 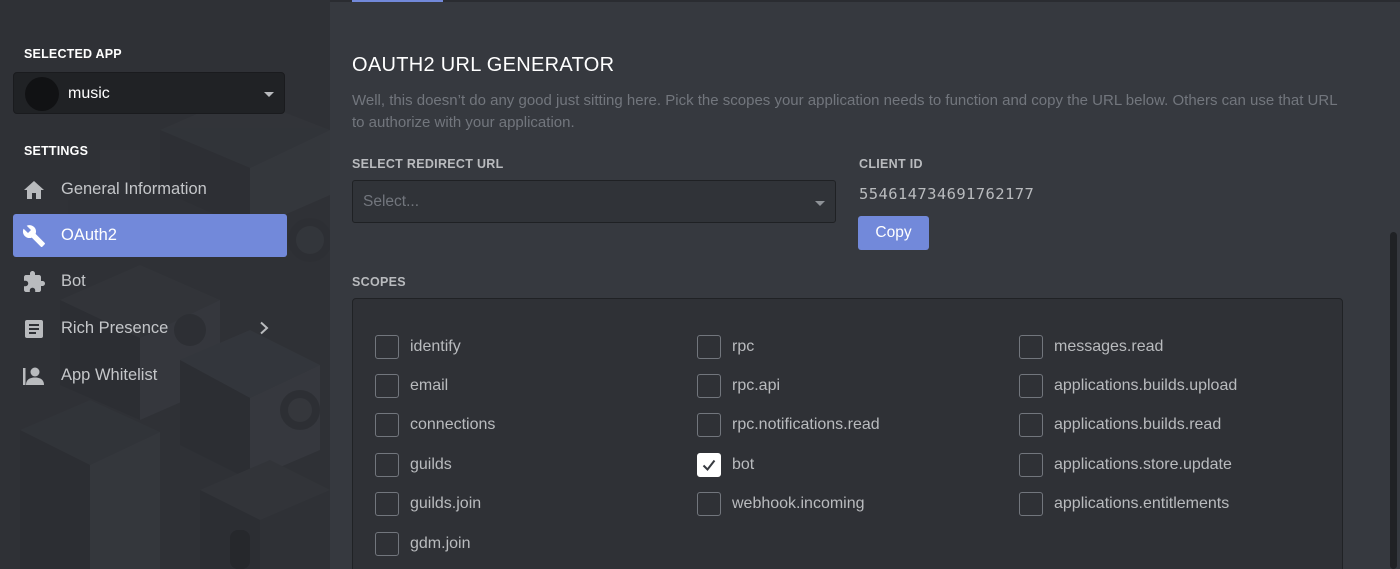 What do you see at coordinates (798, 503) in the screenshot?
I see `scope-label: webhook.incoming` at bounding box center [798, 503].